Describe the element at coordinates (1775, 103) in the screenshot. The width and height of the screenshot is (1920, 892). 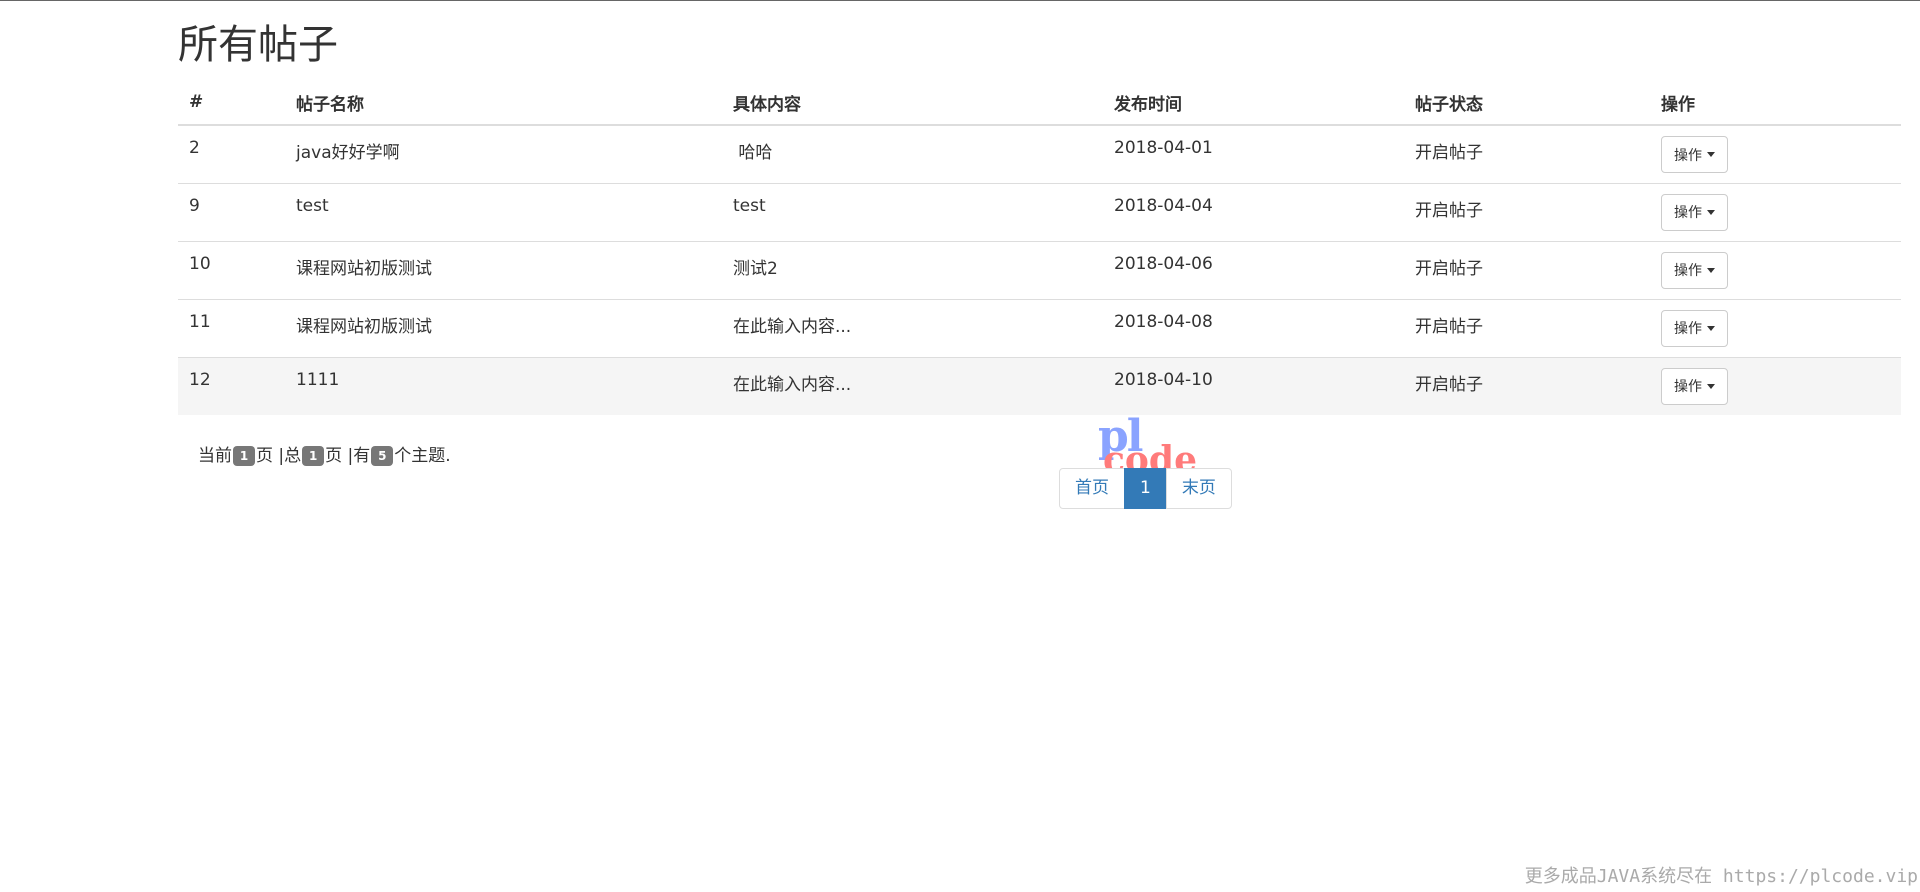
I see `header-action: 操作` at that location.